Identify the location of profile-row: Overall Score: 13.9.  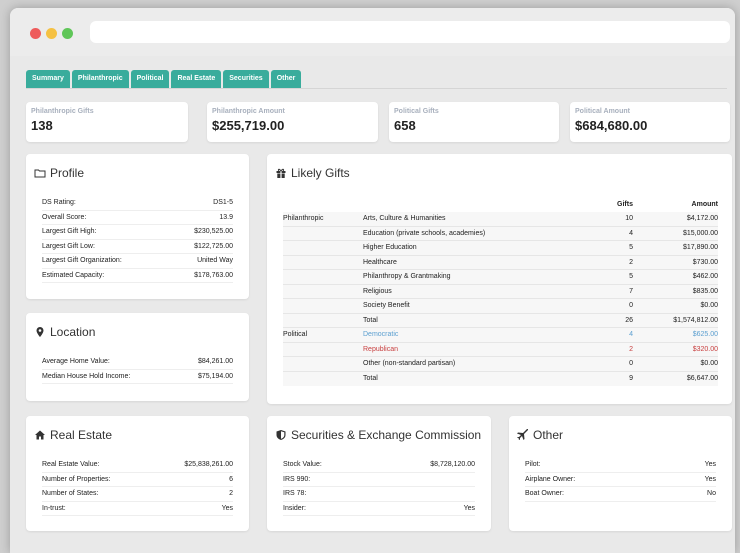
(137, 218).